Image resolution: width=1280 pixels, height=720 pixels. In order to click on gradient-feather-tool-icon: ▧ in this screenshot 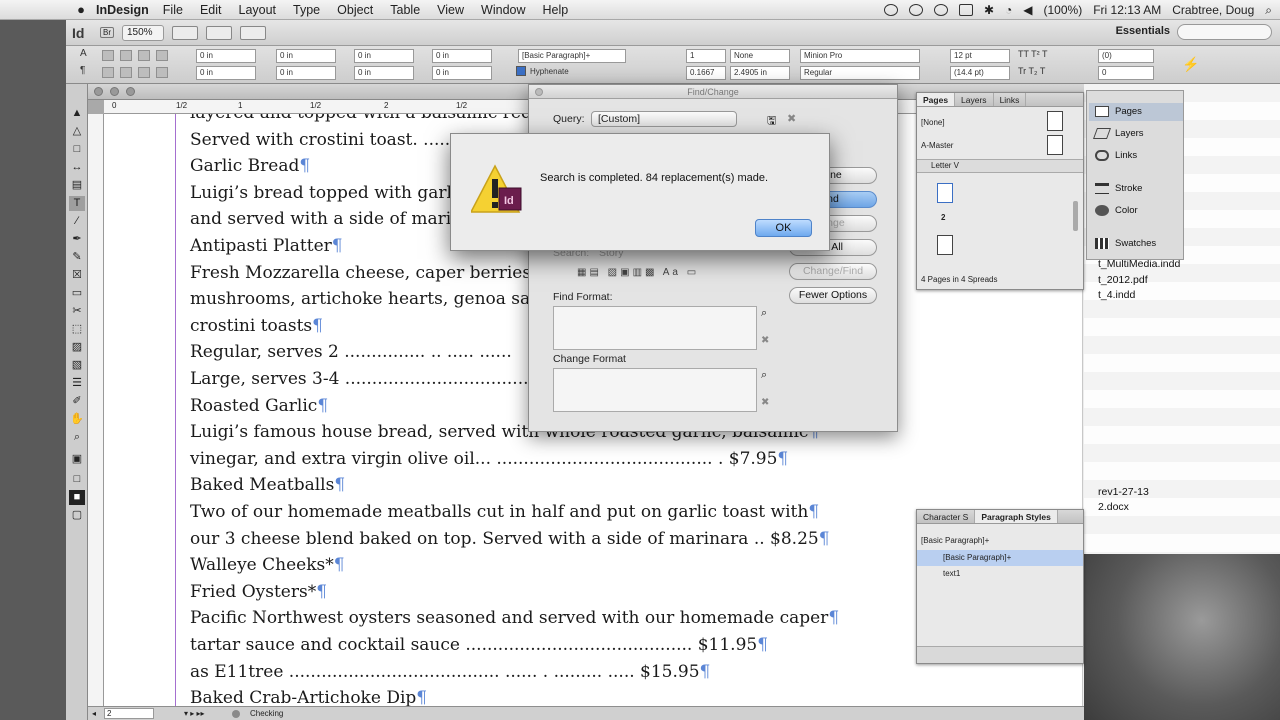, I will do `click(77, 365)`.